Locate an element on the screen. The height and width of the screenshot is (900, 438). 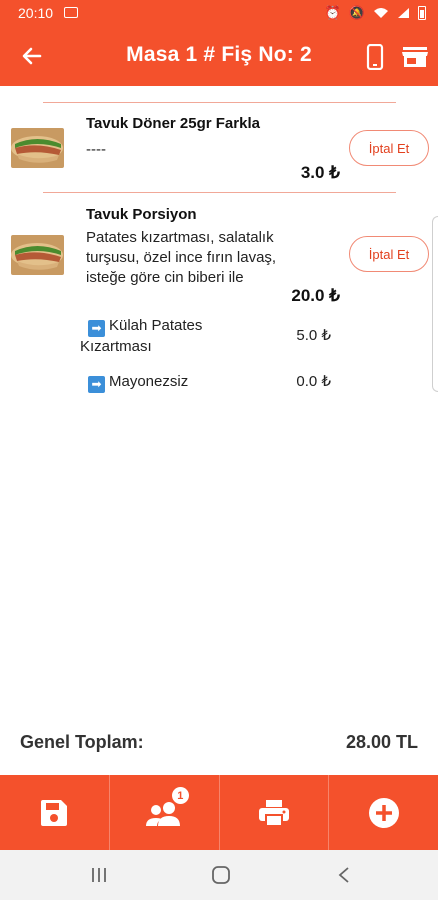
back-nav-icon is located at coordinates (344, 875).